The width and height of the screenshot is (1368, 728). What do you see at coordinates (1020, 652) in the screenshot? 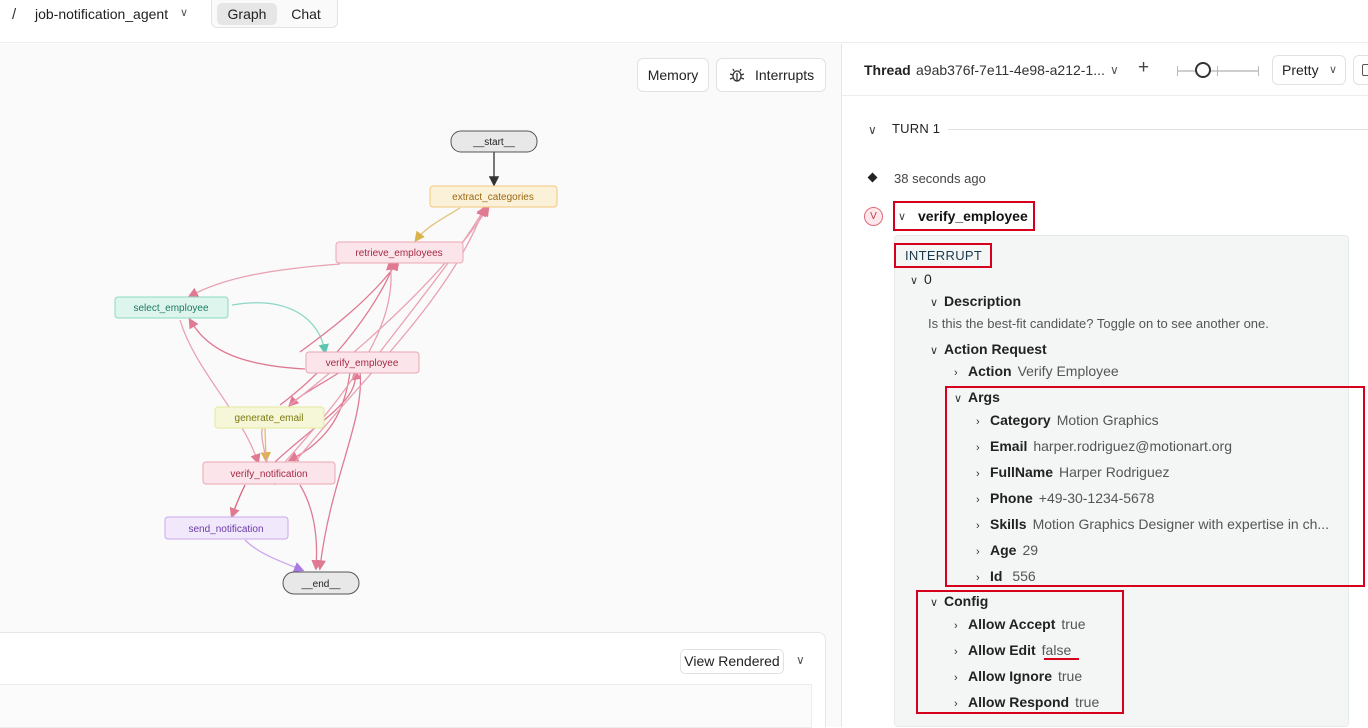
I see `annotation-box-config` at bounding box center [1020, 652].